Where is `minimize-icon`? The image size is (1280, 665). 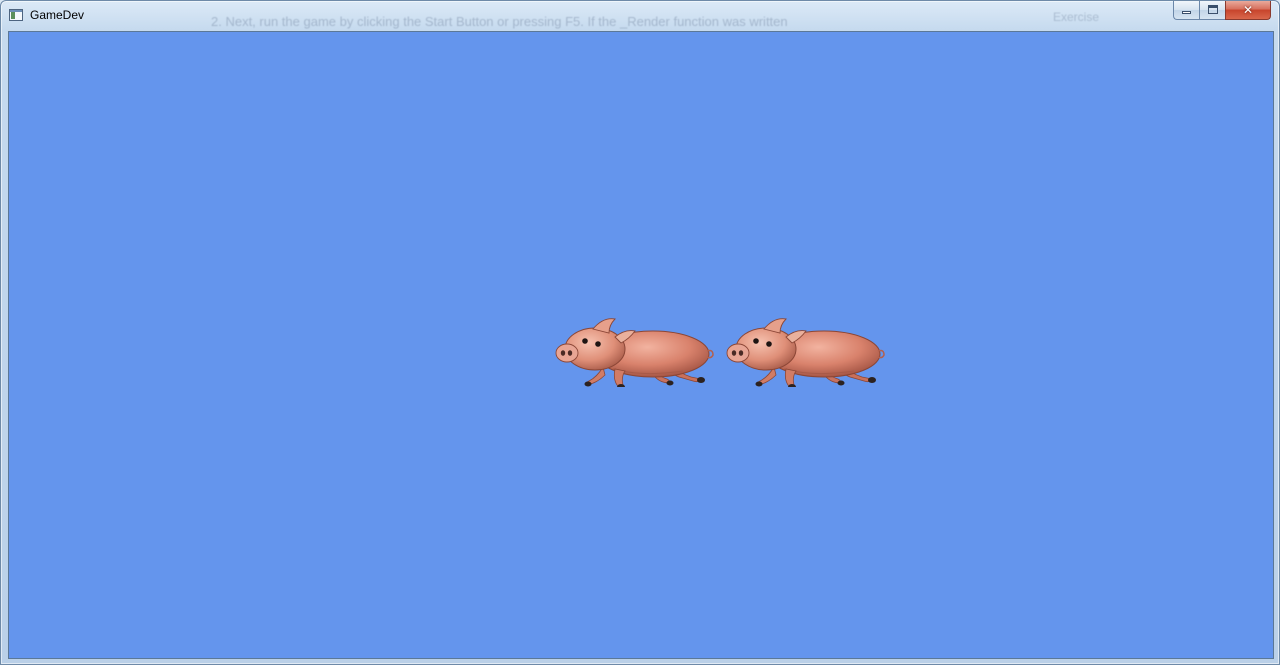 minimize-icon is located at coordinates (1186, 12).